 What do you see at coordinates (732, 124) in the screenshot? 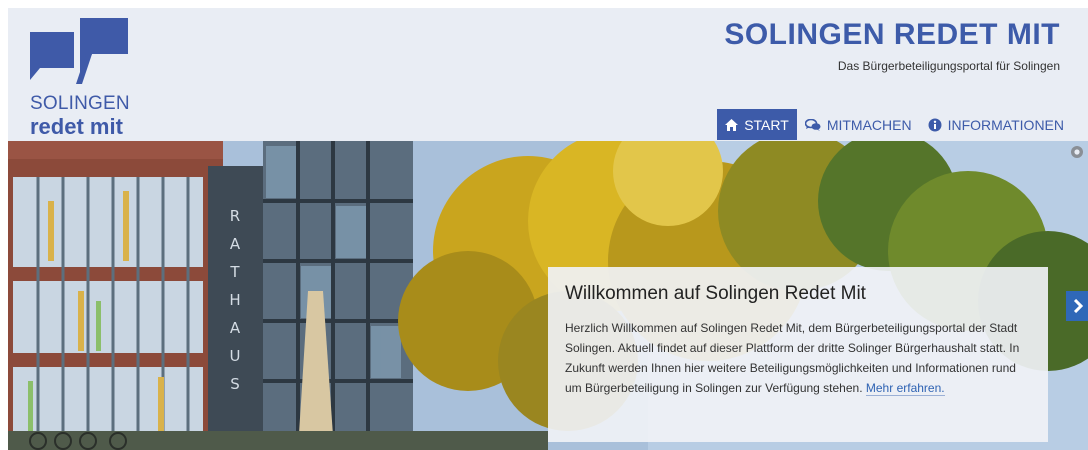
I see `home-icon` at bounding box center [732, 124].